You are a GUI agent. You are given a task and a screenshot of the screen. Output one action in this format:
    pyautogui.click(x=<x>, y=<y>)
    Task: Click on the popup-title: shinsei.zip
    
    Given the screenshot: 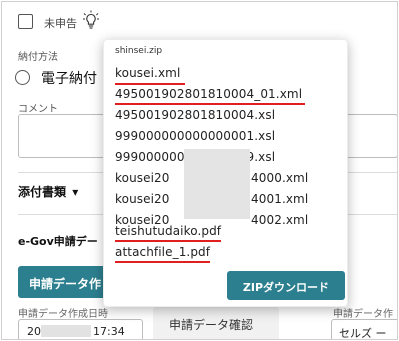 What is the action you would take?
    pyautogui.click(x=139, y=51)
    